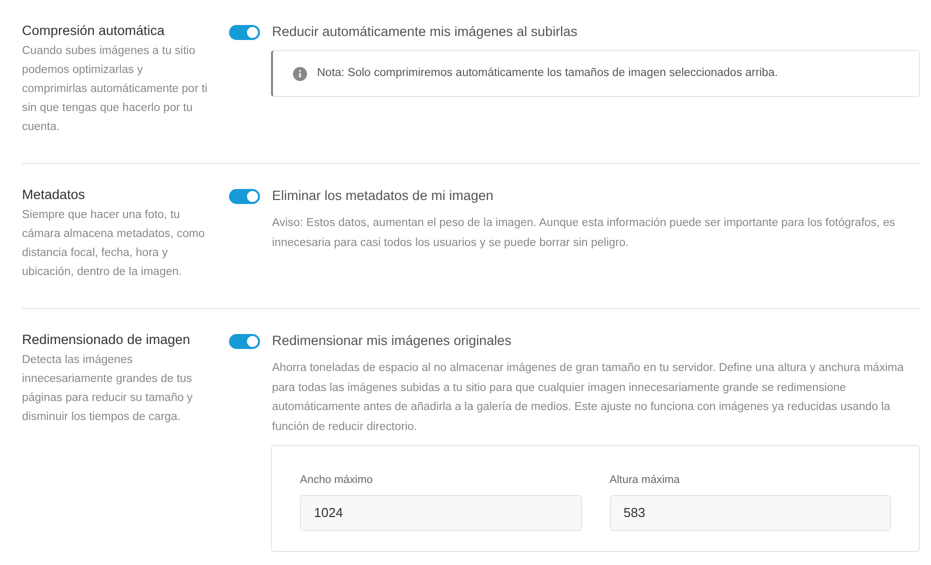  Describe the element at coordinates (588, 397) in the screenshot. I see `help-text: Ahorra toneladas de espacio al no almacenar imágenes de gran tamaño en tu servidor. Define una altura y anchura máxima para todas las imágenes subidas a tu sitio para que cualquier imagen innecesariamente grande se redimensione automáticamente antes de añadirla a la galería de medios. Este ajuste no funciona con imágenes ya reducidas usando la función de reducir directorio.` at that location.